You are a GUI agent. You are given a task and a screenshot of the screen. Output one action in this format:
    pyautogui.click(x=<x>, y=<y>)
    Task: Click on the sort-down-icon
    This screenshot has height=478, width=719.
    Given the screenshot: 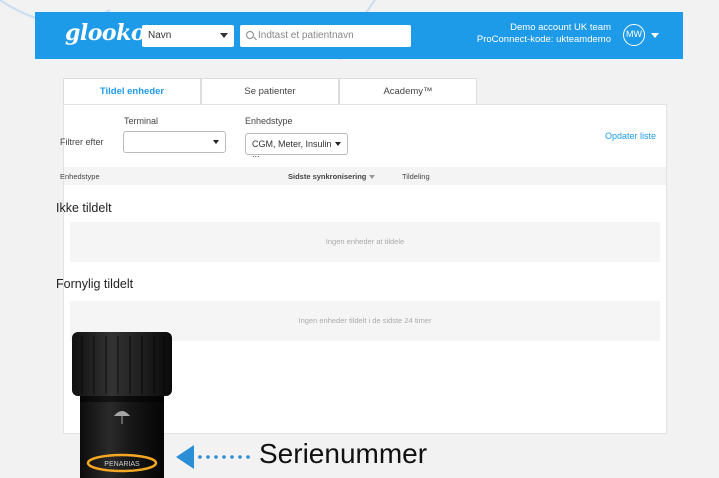 What is the action you would take?
    pyautogui.click(x=372, y=177)
    